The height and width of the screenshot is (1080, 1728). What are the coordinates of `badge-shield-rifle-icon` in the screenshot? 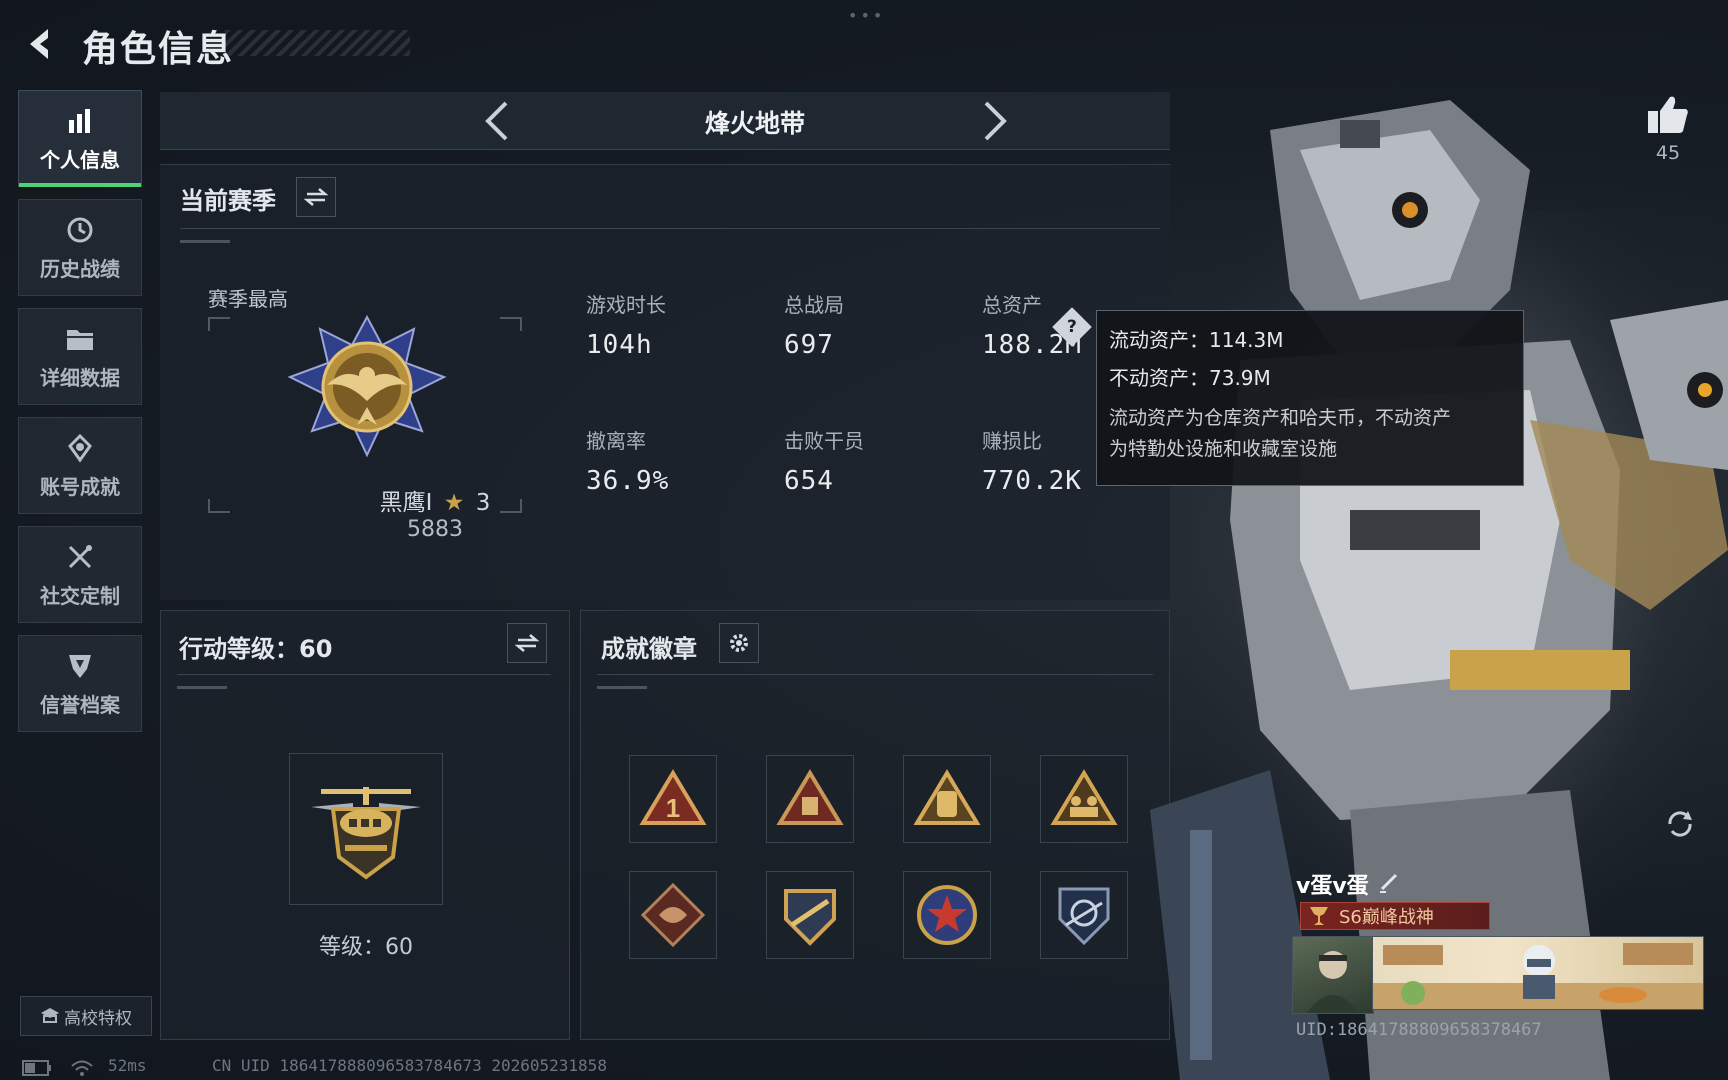 It's located at (810, 917).